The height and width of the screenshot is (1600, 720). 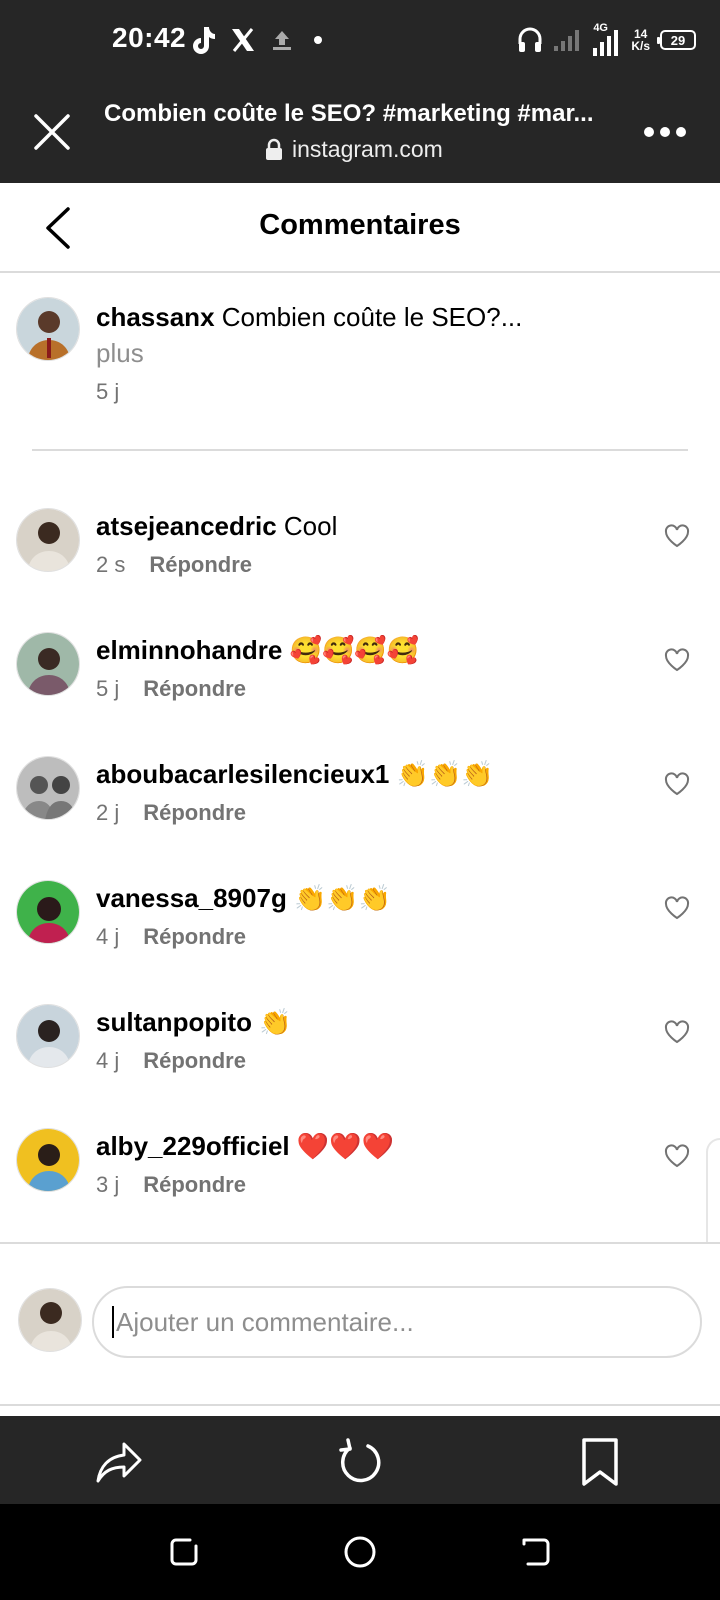 What do you see at coordinates (186, 526) in the screenshot?
I see `comment-username: atsejeancedric` at bounding box center [186, 526].